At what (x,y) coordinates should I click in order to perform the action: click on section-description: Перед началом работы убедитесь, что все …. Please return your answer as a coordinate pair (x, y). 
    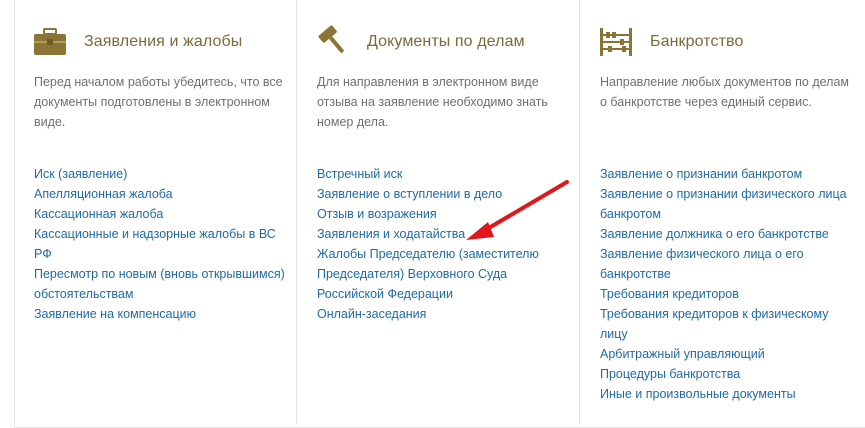
    Looking at the image, I should click on (158, 102).